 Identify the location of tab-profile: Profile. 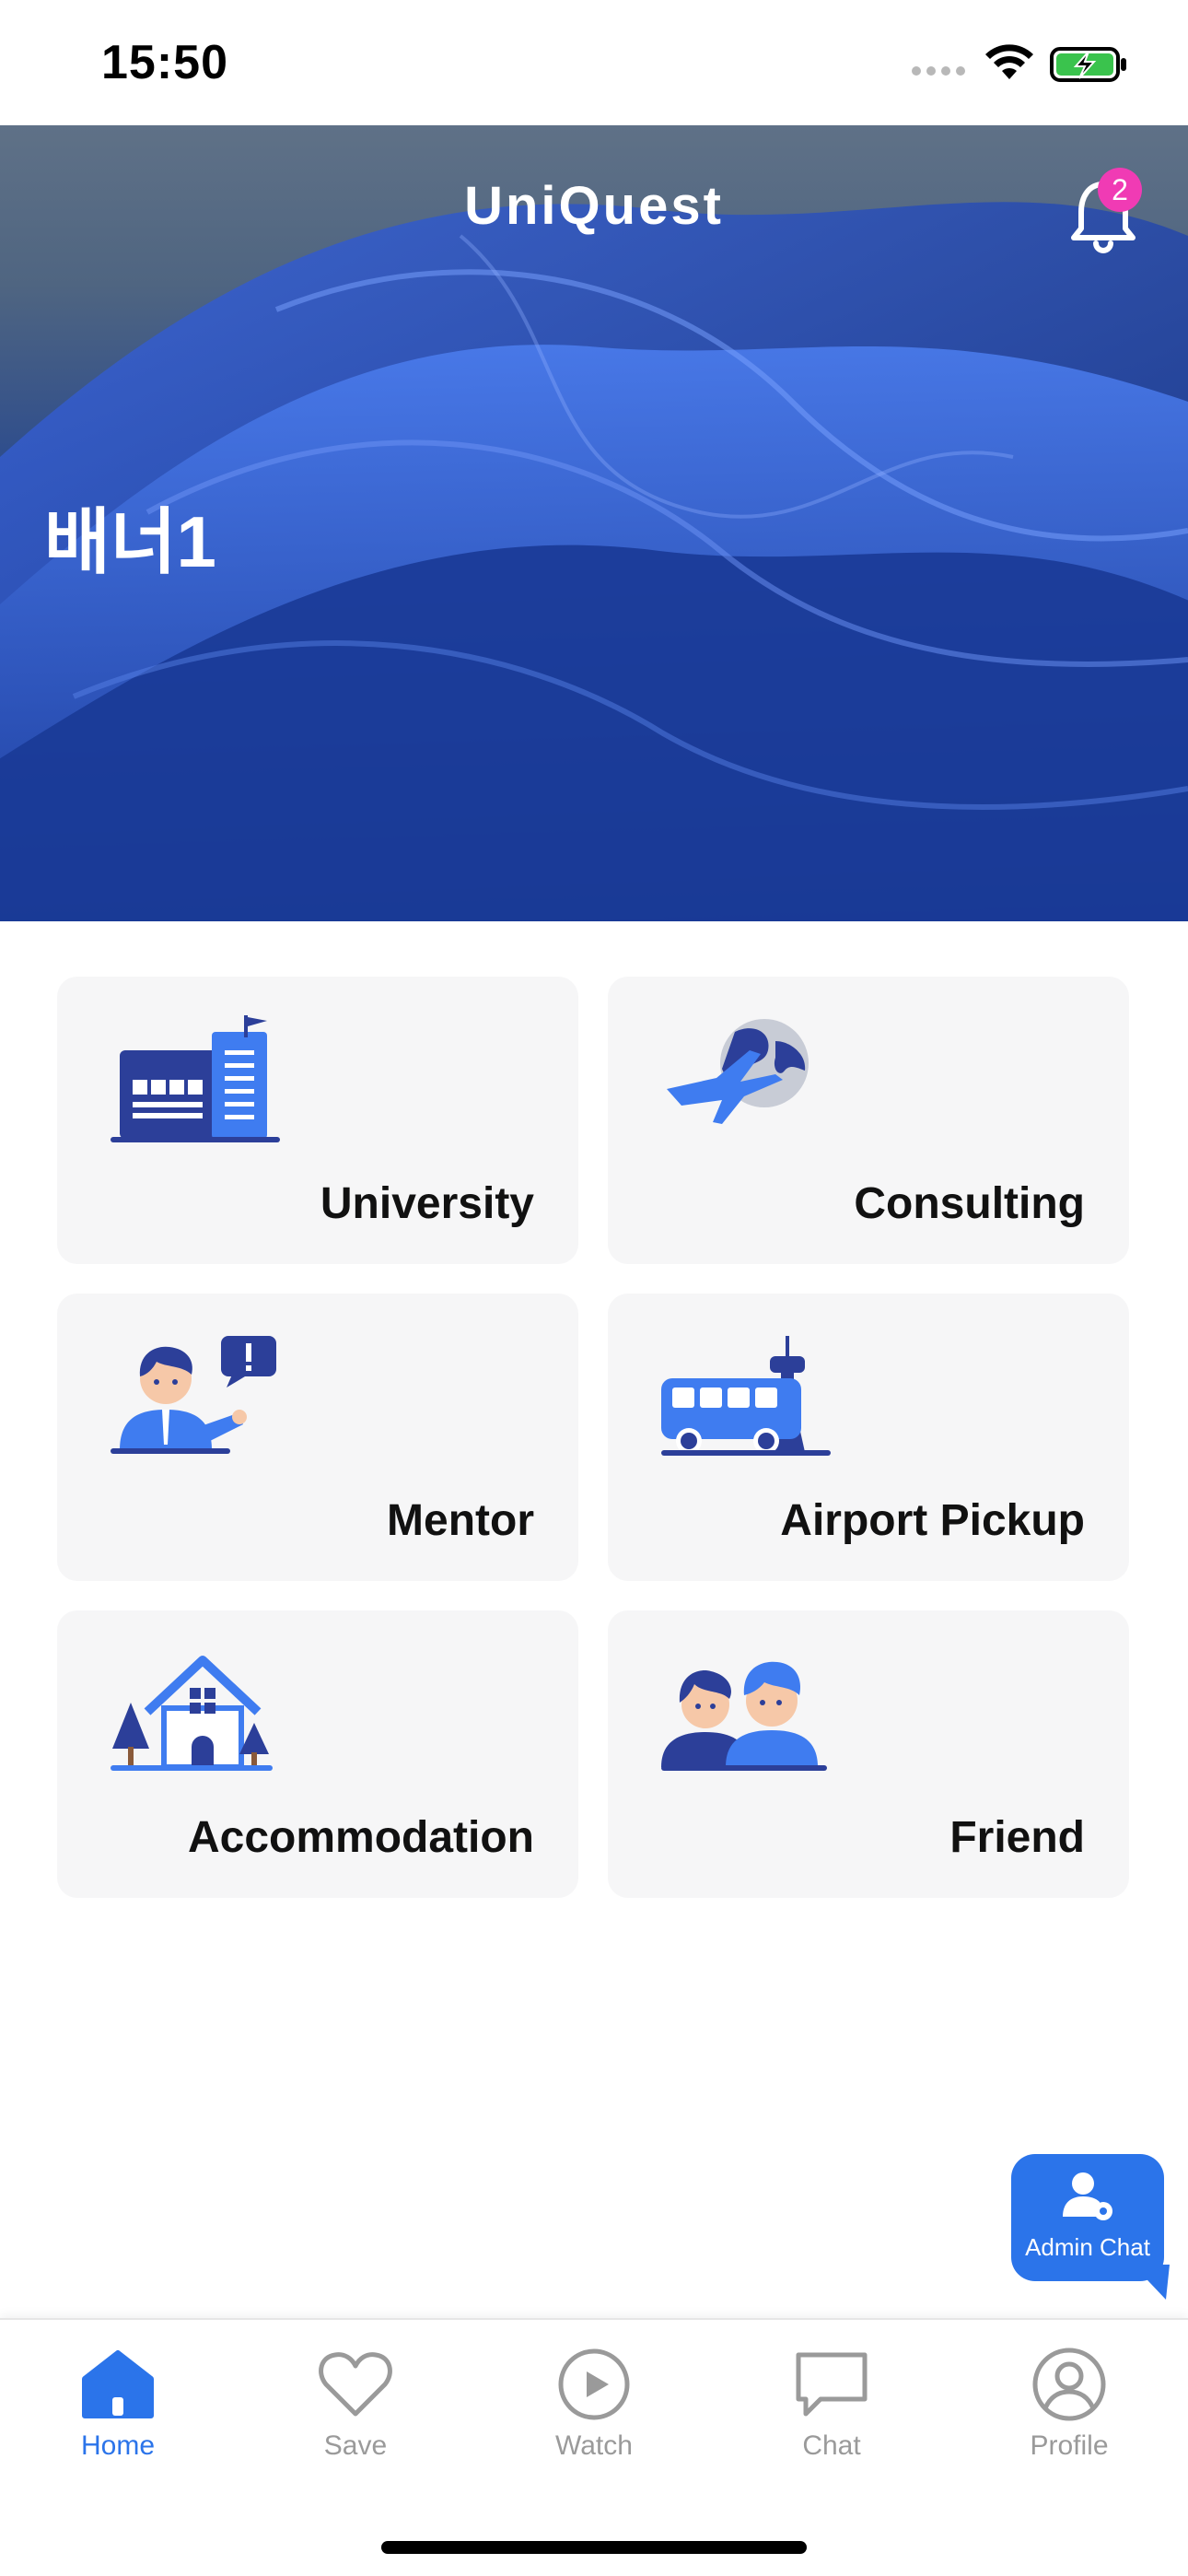
(1069, 2410).